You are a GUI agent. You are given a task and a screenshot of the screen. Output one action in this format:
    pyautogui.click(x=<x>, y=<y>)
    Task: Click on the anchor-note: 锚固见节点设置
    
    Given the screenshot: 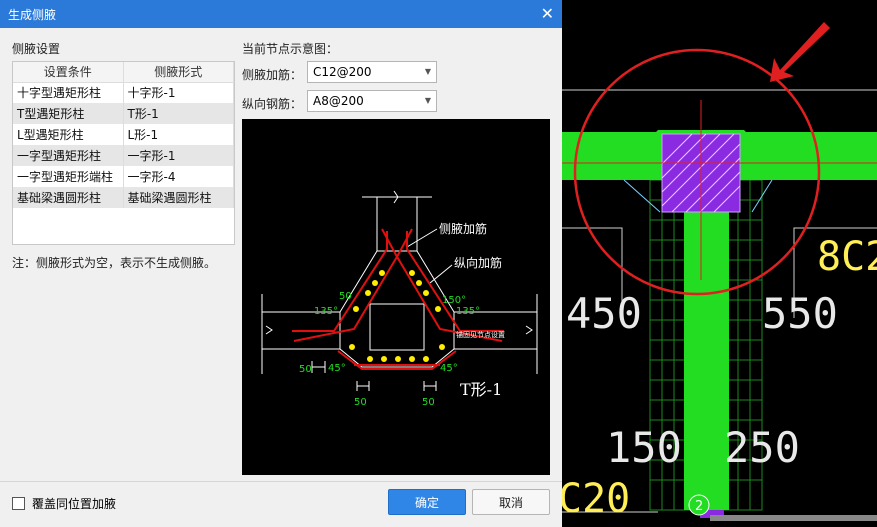 What is the action you would take?
    pyautogui.click(x=480, y=334)
    